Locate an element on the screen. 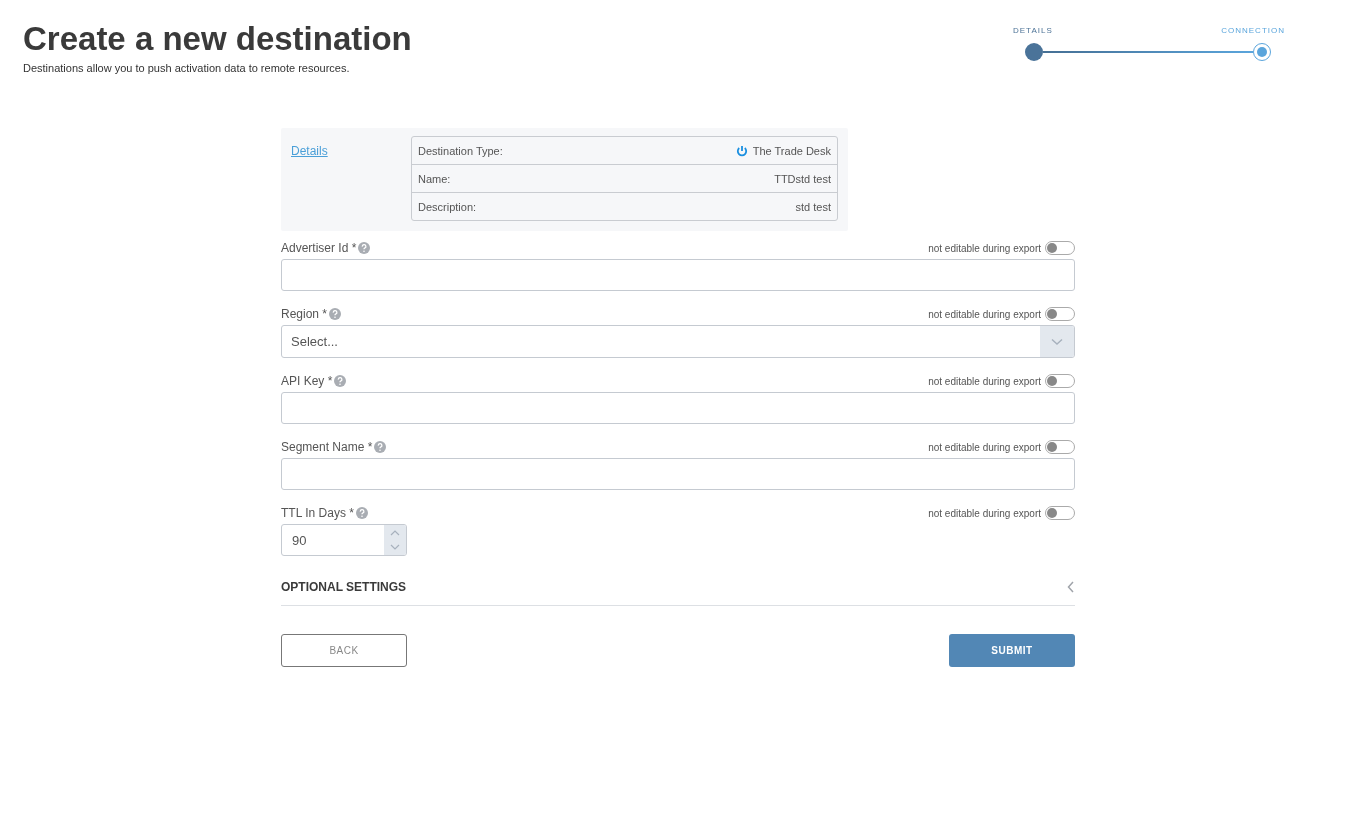 Image resolution: width=1347 pixels, height=816 pixels. summary-value: TTDstd test is located at coordinates (802, 178).